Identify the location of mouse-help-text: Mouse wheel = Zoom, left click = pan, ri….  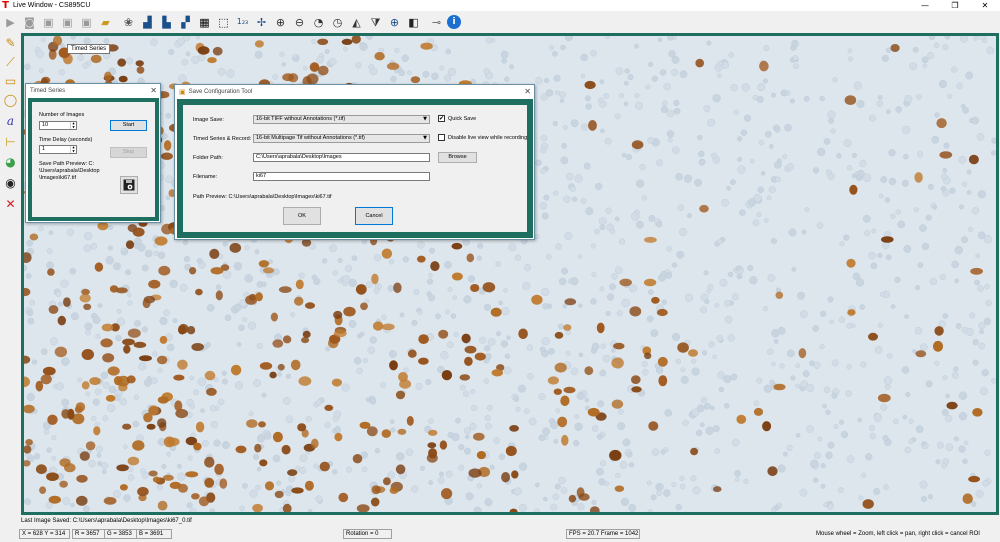
(898, 534).